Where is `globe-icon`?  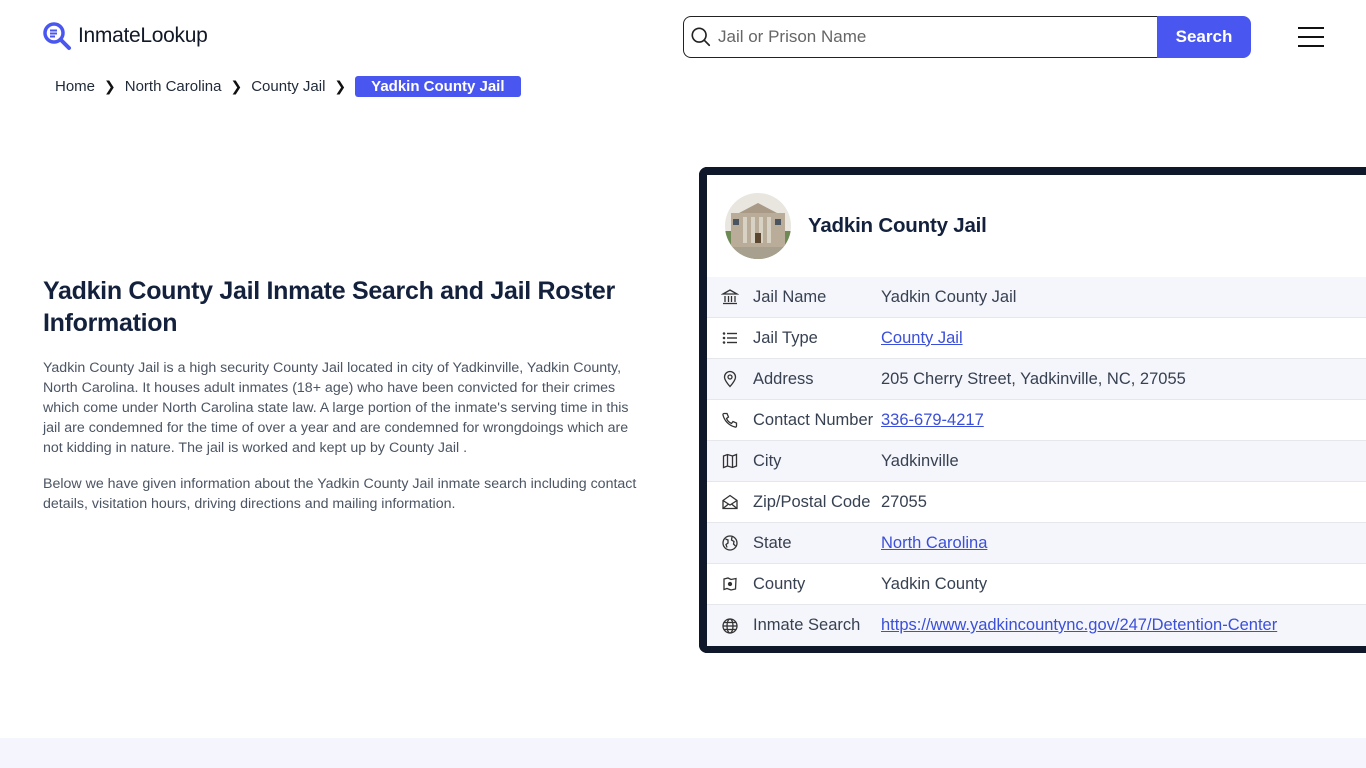 globe-icon is located at coordinates (730, 625).